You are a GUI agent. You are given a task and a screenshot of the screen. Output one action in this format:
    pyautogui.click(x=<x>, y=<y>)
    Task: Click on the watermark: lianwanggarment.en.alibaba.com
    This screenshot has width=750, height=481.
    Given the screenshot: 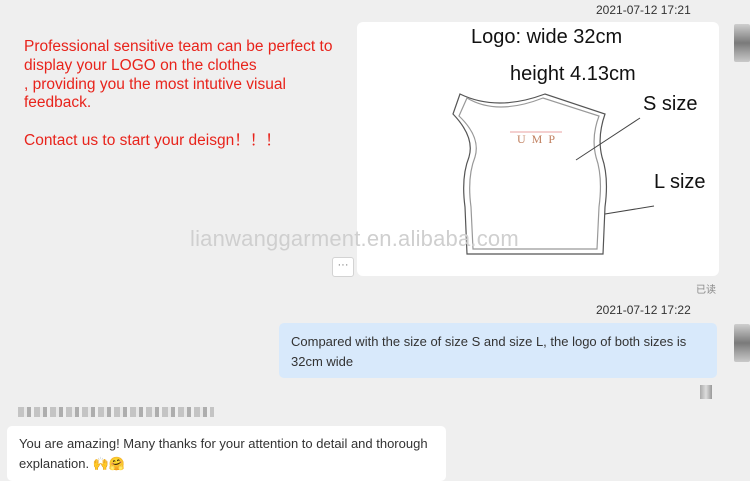 What is the action you would take?
    pyautogui.click(x=354, y=238)
    